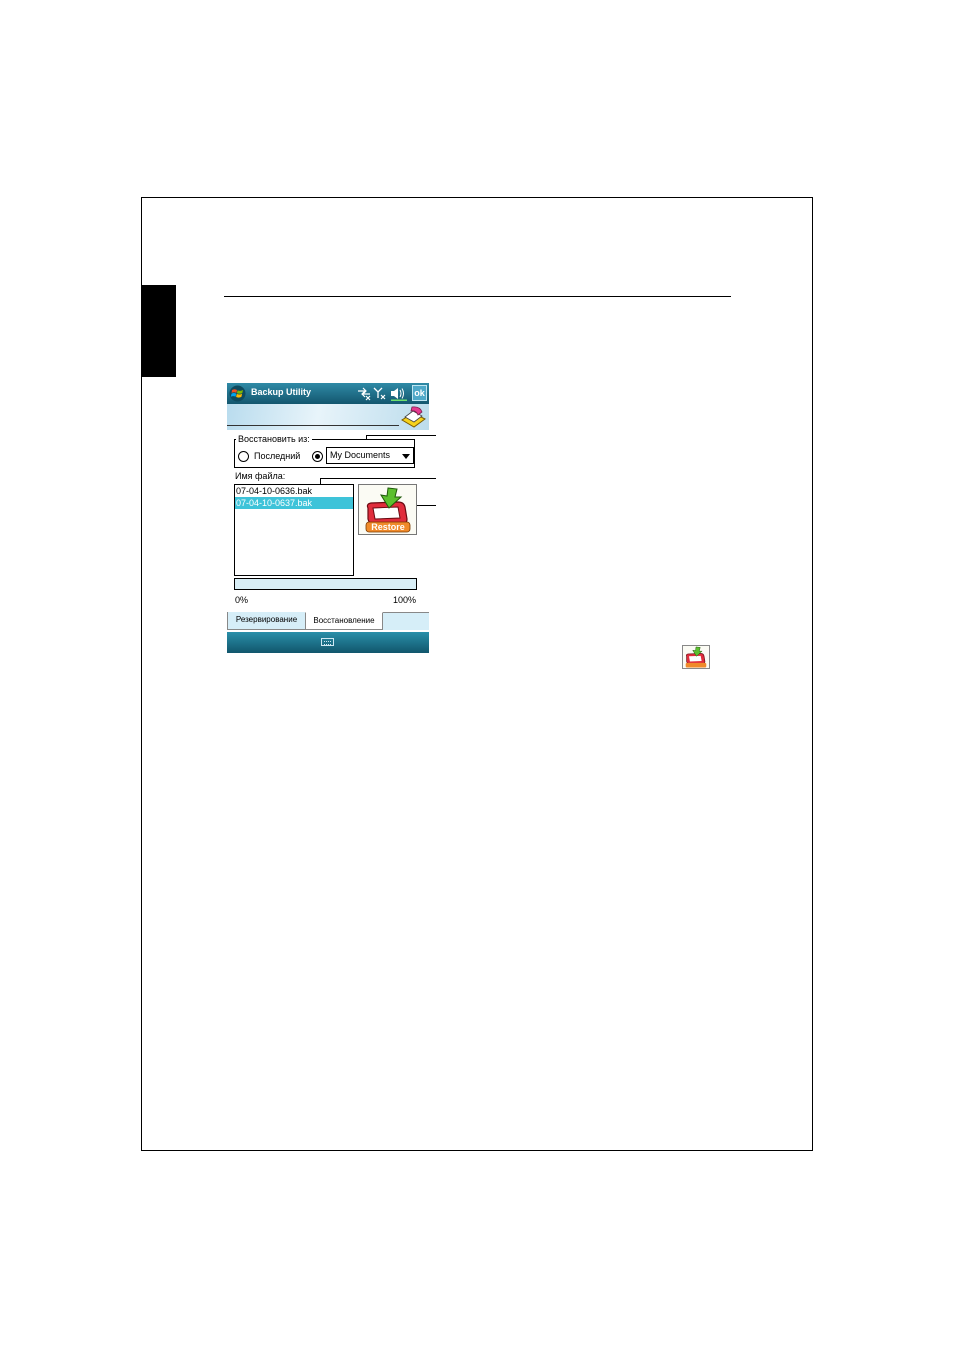  What do you see at coordinates (294, 530) in the screenshot?
I see `backup-file-list: 07-04-10-0636.bak 07-04-10-0637.bak` at bounding box center [294, 530].